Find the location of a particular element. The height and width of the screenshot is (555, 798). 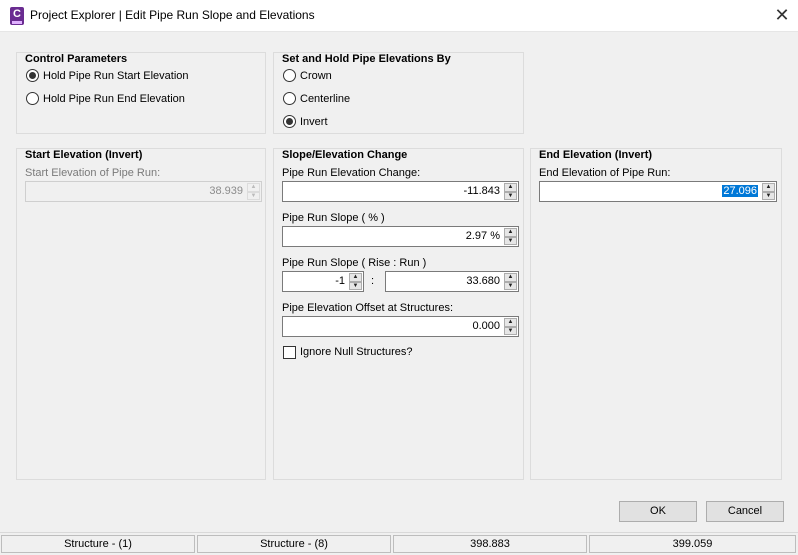

end-elevation-value: 27.096 is located at coordinates (740, 191).